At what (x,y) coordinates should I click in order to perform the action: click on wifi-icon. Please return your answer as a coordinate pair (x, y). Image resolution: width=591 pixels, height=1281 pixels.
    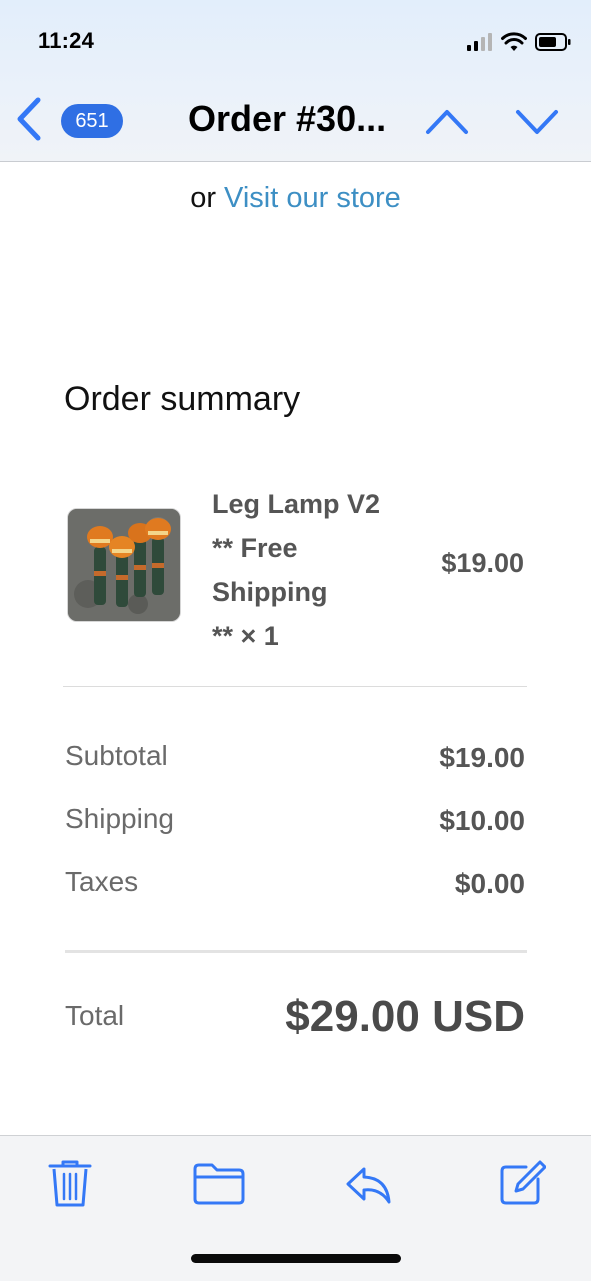
    Looking at the image, I should click on (514, 41).